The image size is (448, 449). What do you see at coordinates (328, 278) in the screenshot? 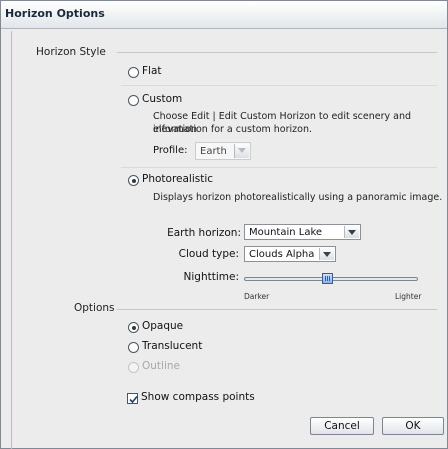
I see `nighttime-slider-thumb` at bounding box center [328, 278].